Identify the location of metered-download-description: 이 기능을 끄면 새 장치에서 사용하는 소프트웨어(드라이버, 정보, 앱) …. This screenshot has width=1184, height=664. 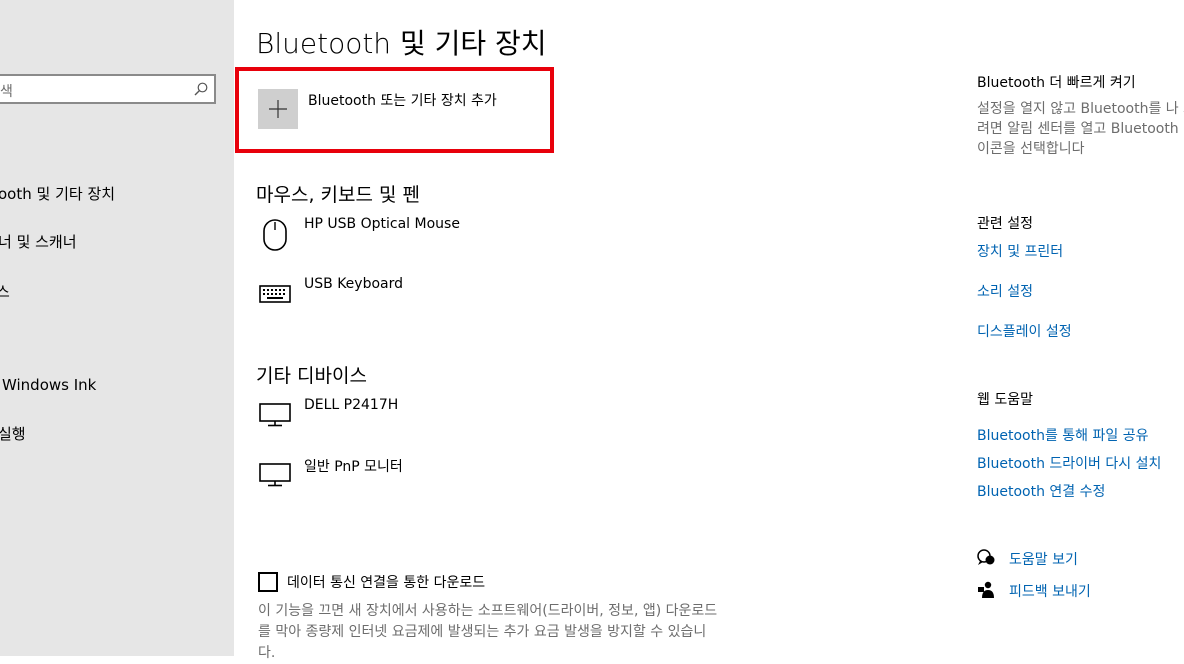
(488, 632).